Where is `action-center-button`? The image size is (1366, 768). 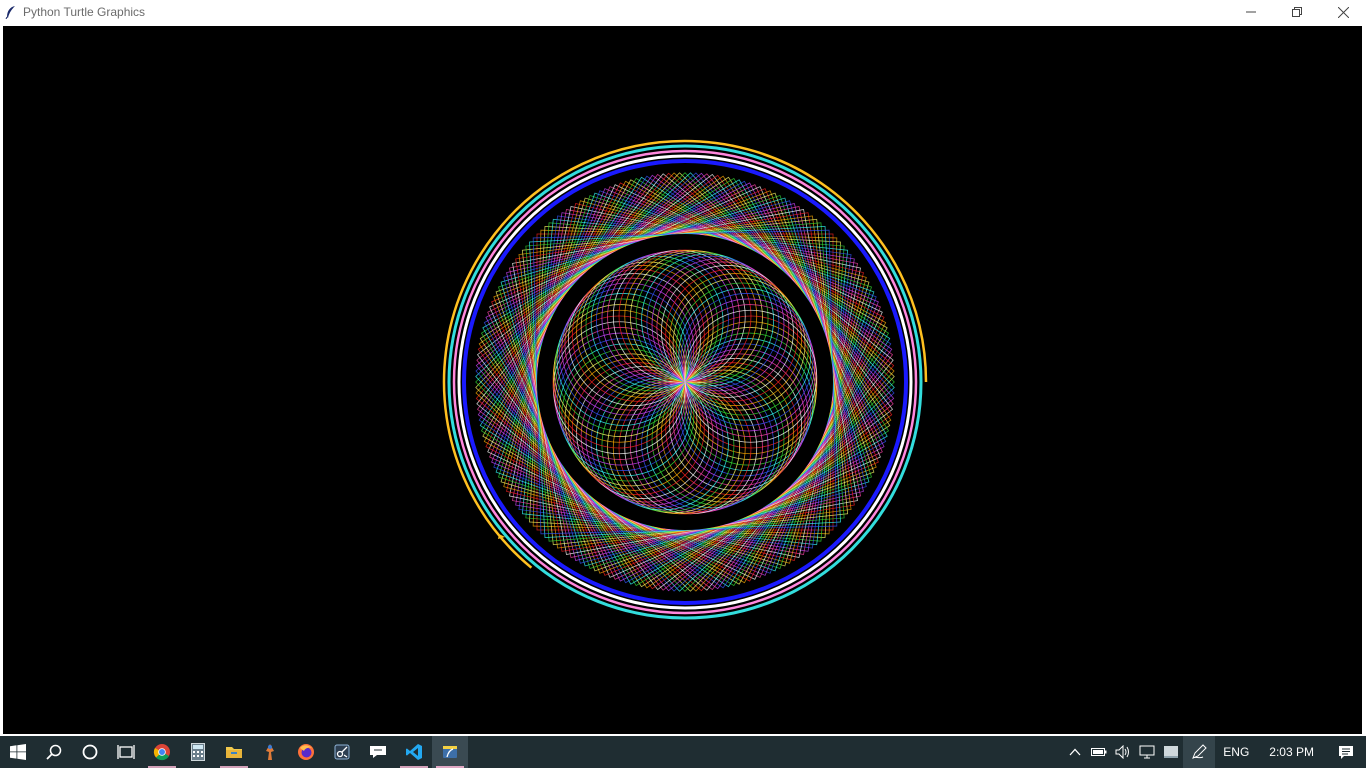 action-center-button is located at coordinates (1346, 752).